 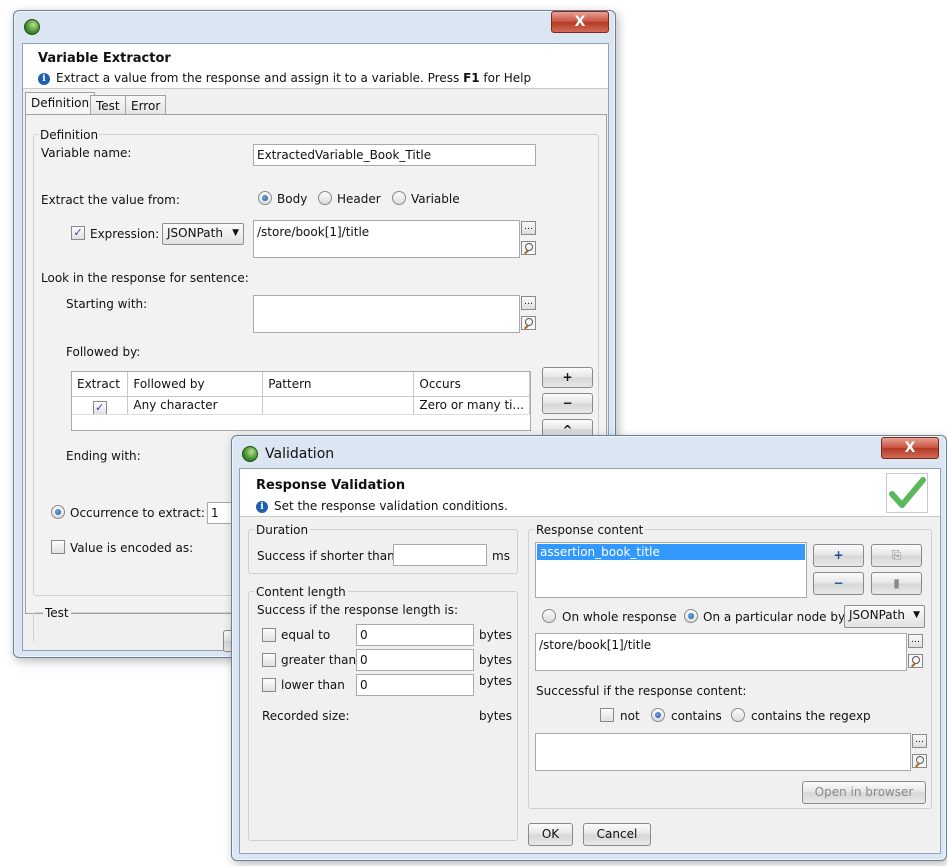 I want to click on validation-window-title: Validation, so click(x=300, y=454).